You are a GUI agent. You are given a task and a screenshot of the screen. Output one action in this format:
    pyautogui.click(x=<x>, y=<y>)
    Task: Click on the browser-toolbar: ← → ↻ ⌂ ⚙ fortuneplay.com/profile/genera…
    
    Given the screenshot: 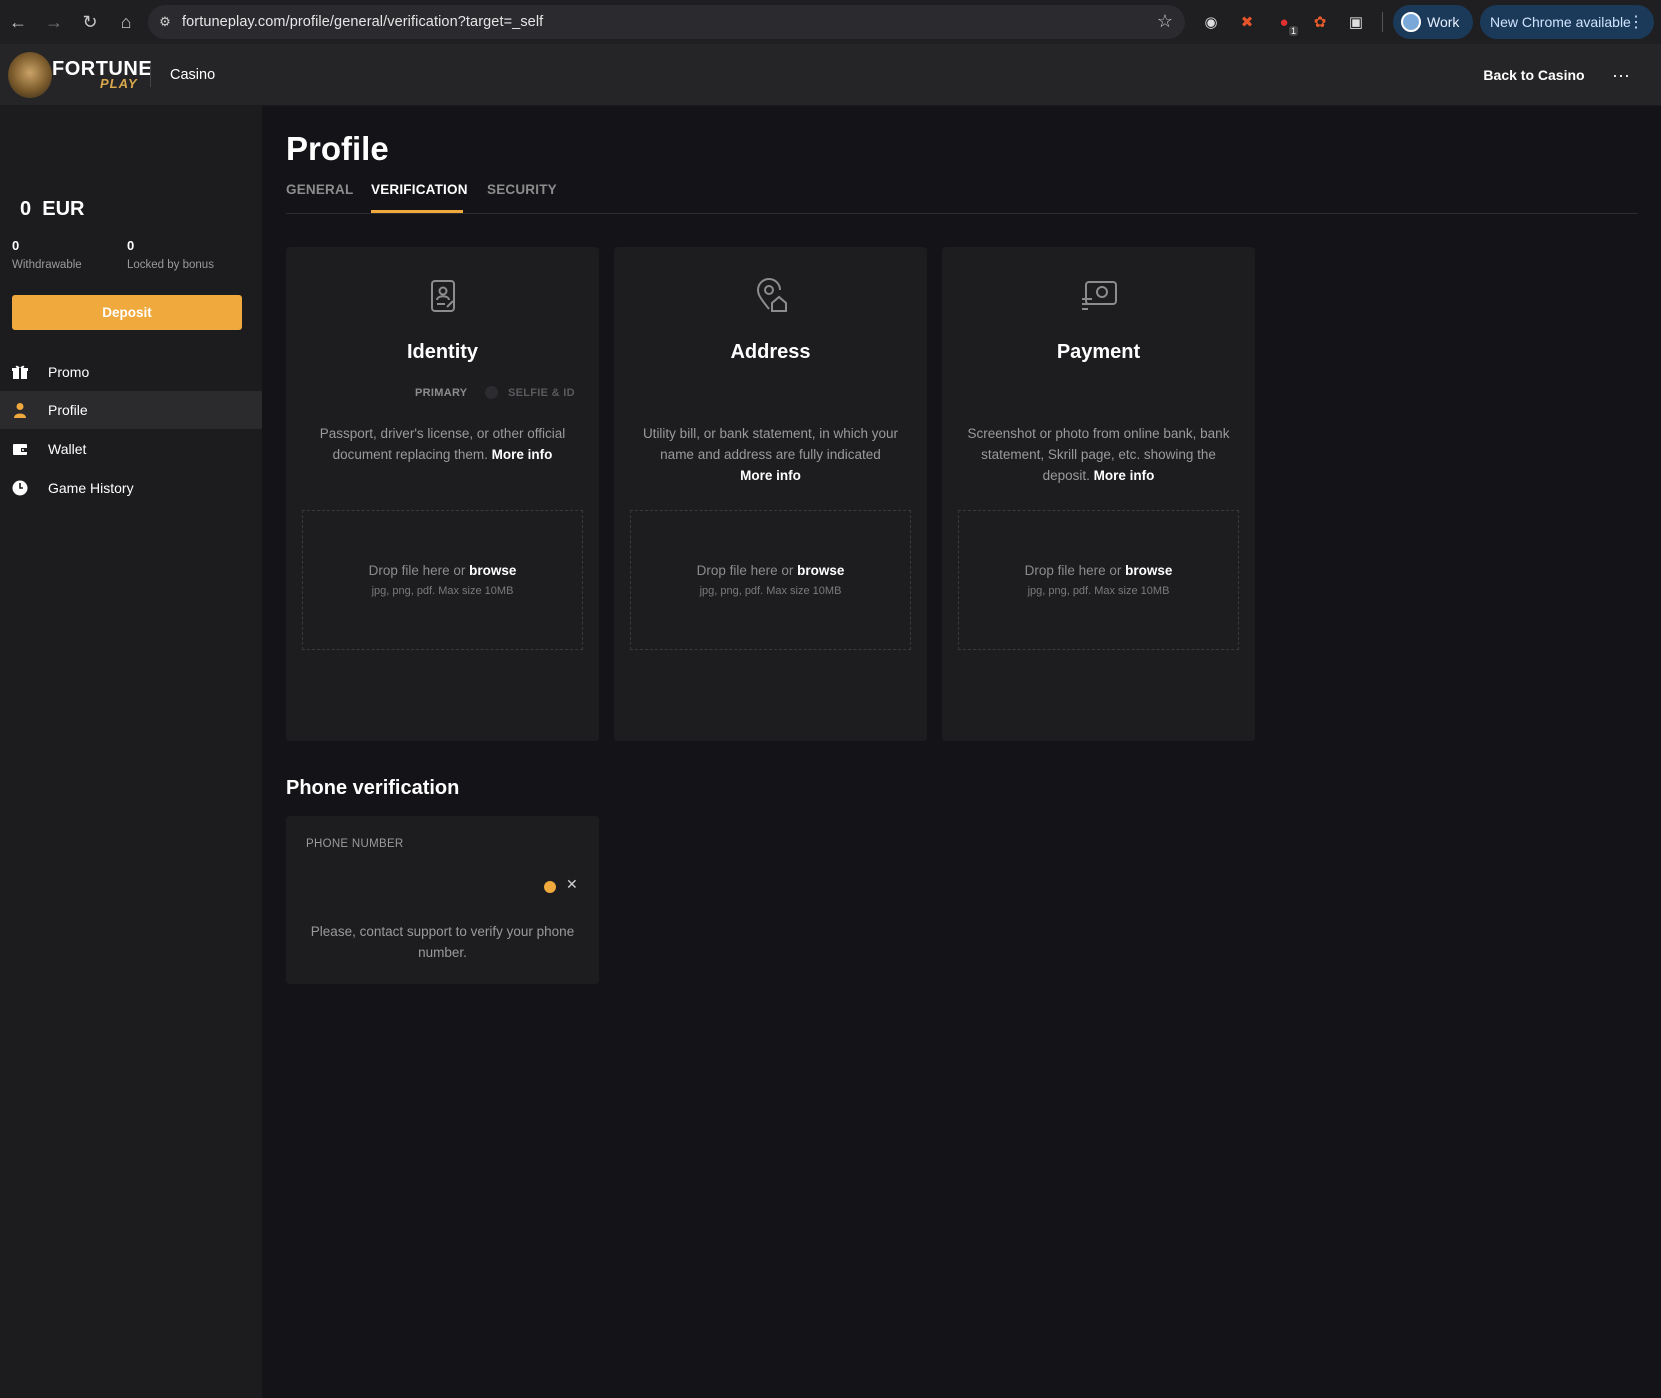 What is the action you would take?
    pyautogui.click(x=830, y=22)
    